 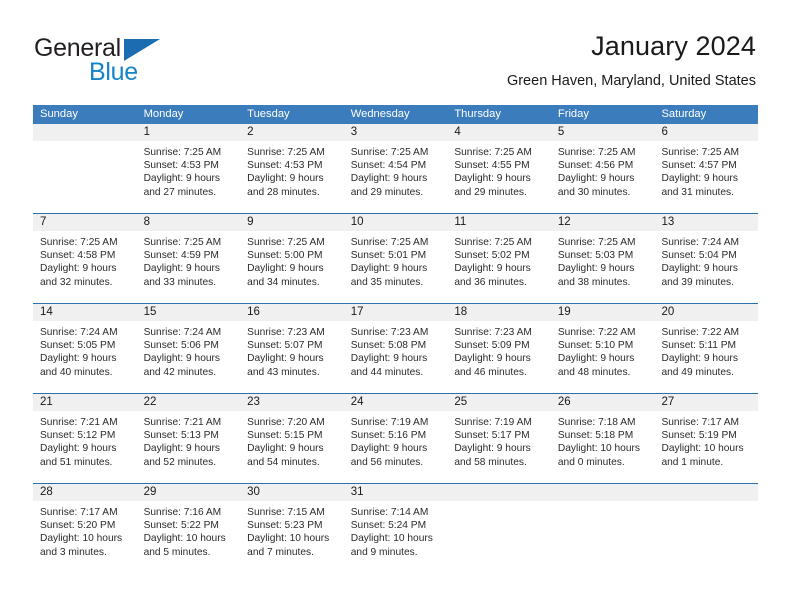 I want to click on weekday-header-friday: Friday, so click(x=573, y=114).